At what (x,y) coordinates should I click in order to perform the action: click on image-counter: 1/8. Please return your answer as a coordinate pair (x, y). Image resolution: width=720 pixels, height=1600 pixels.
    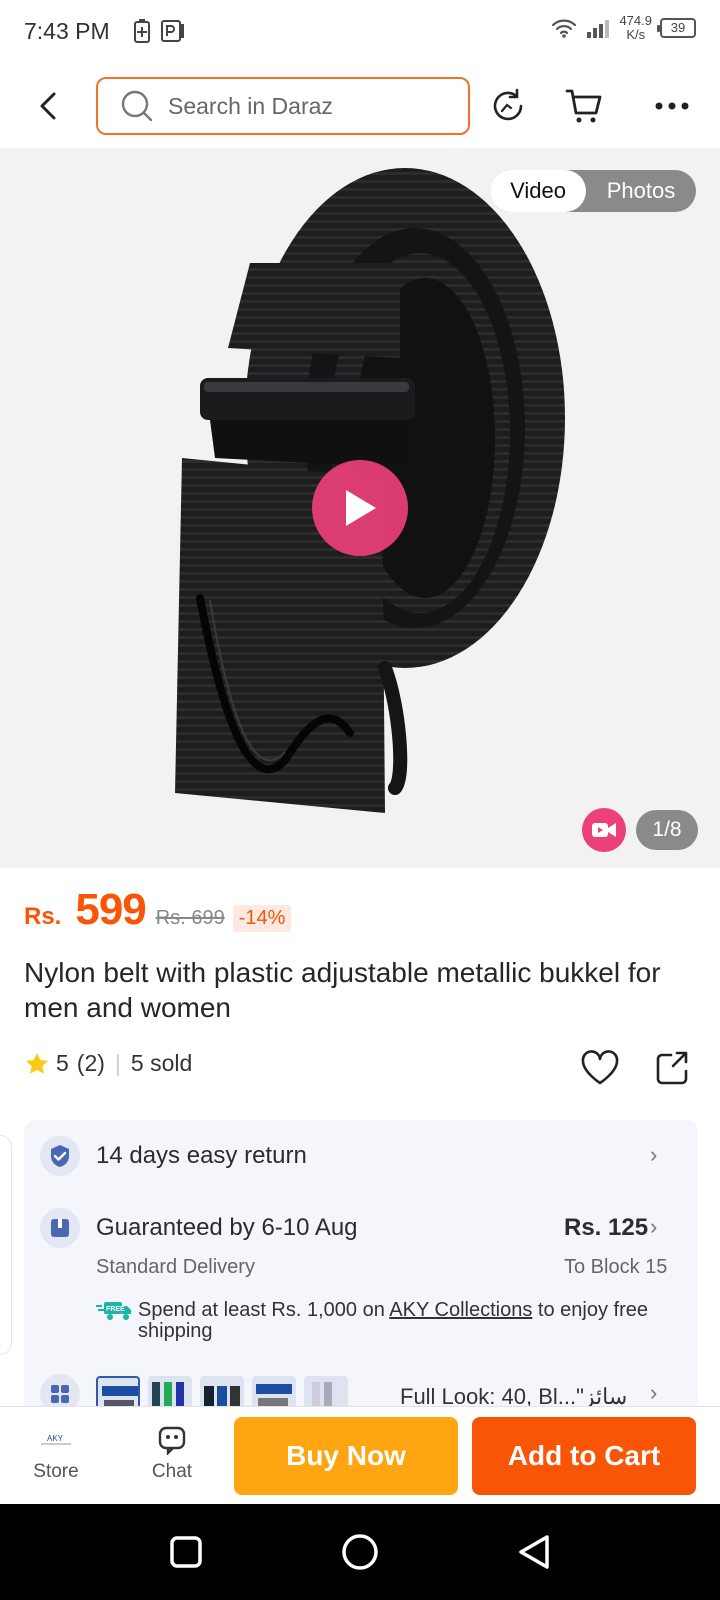
    Looking at the image, I should click on (667, 830).